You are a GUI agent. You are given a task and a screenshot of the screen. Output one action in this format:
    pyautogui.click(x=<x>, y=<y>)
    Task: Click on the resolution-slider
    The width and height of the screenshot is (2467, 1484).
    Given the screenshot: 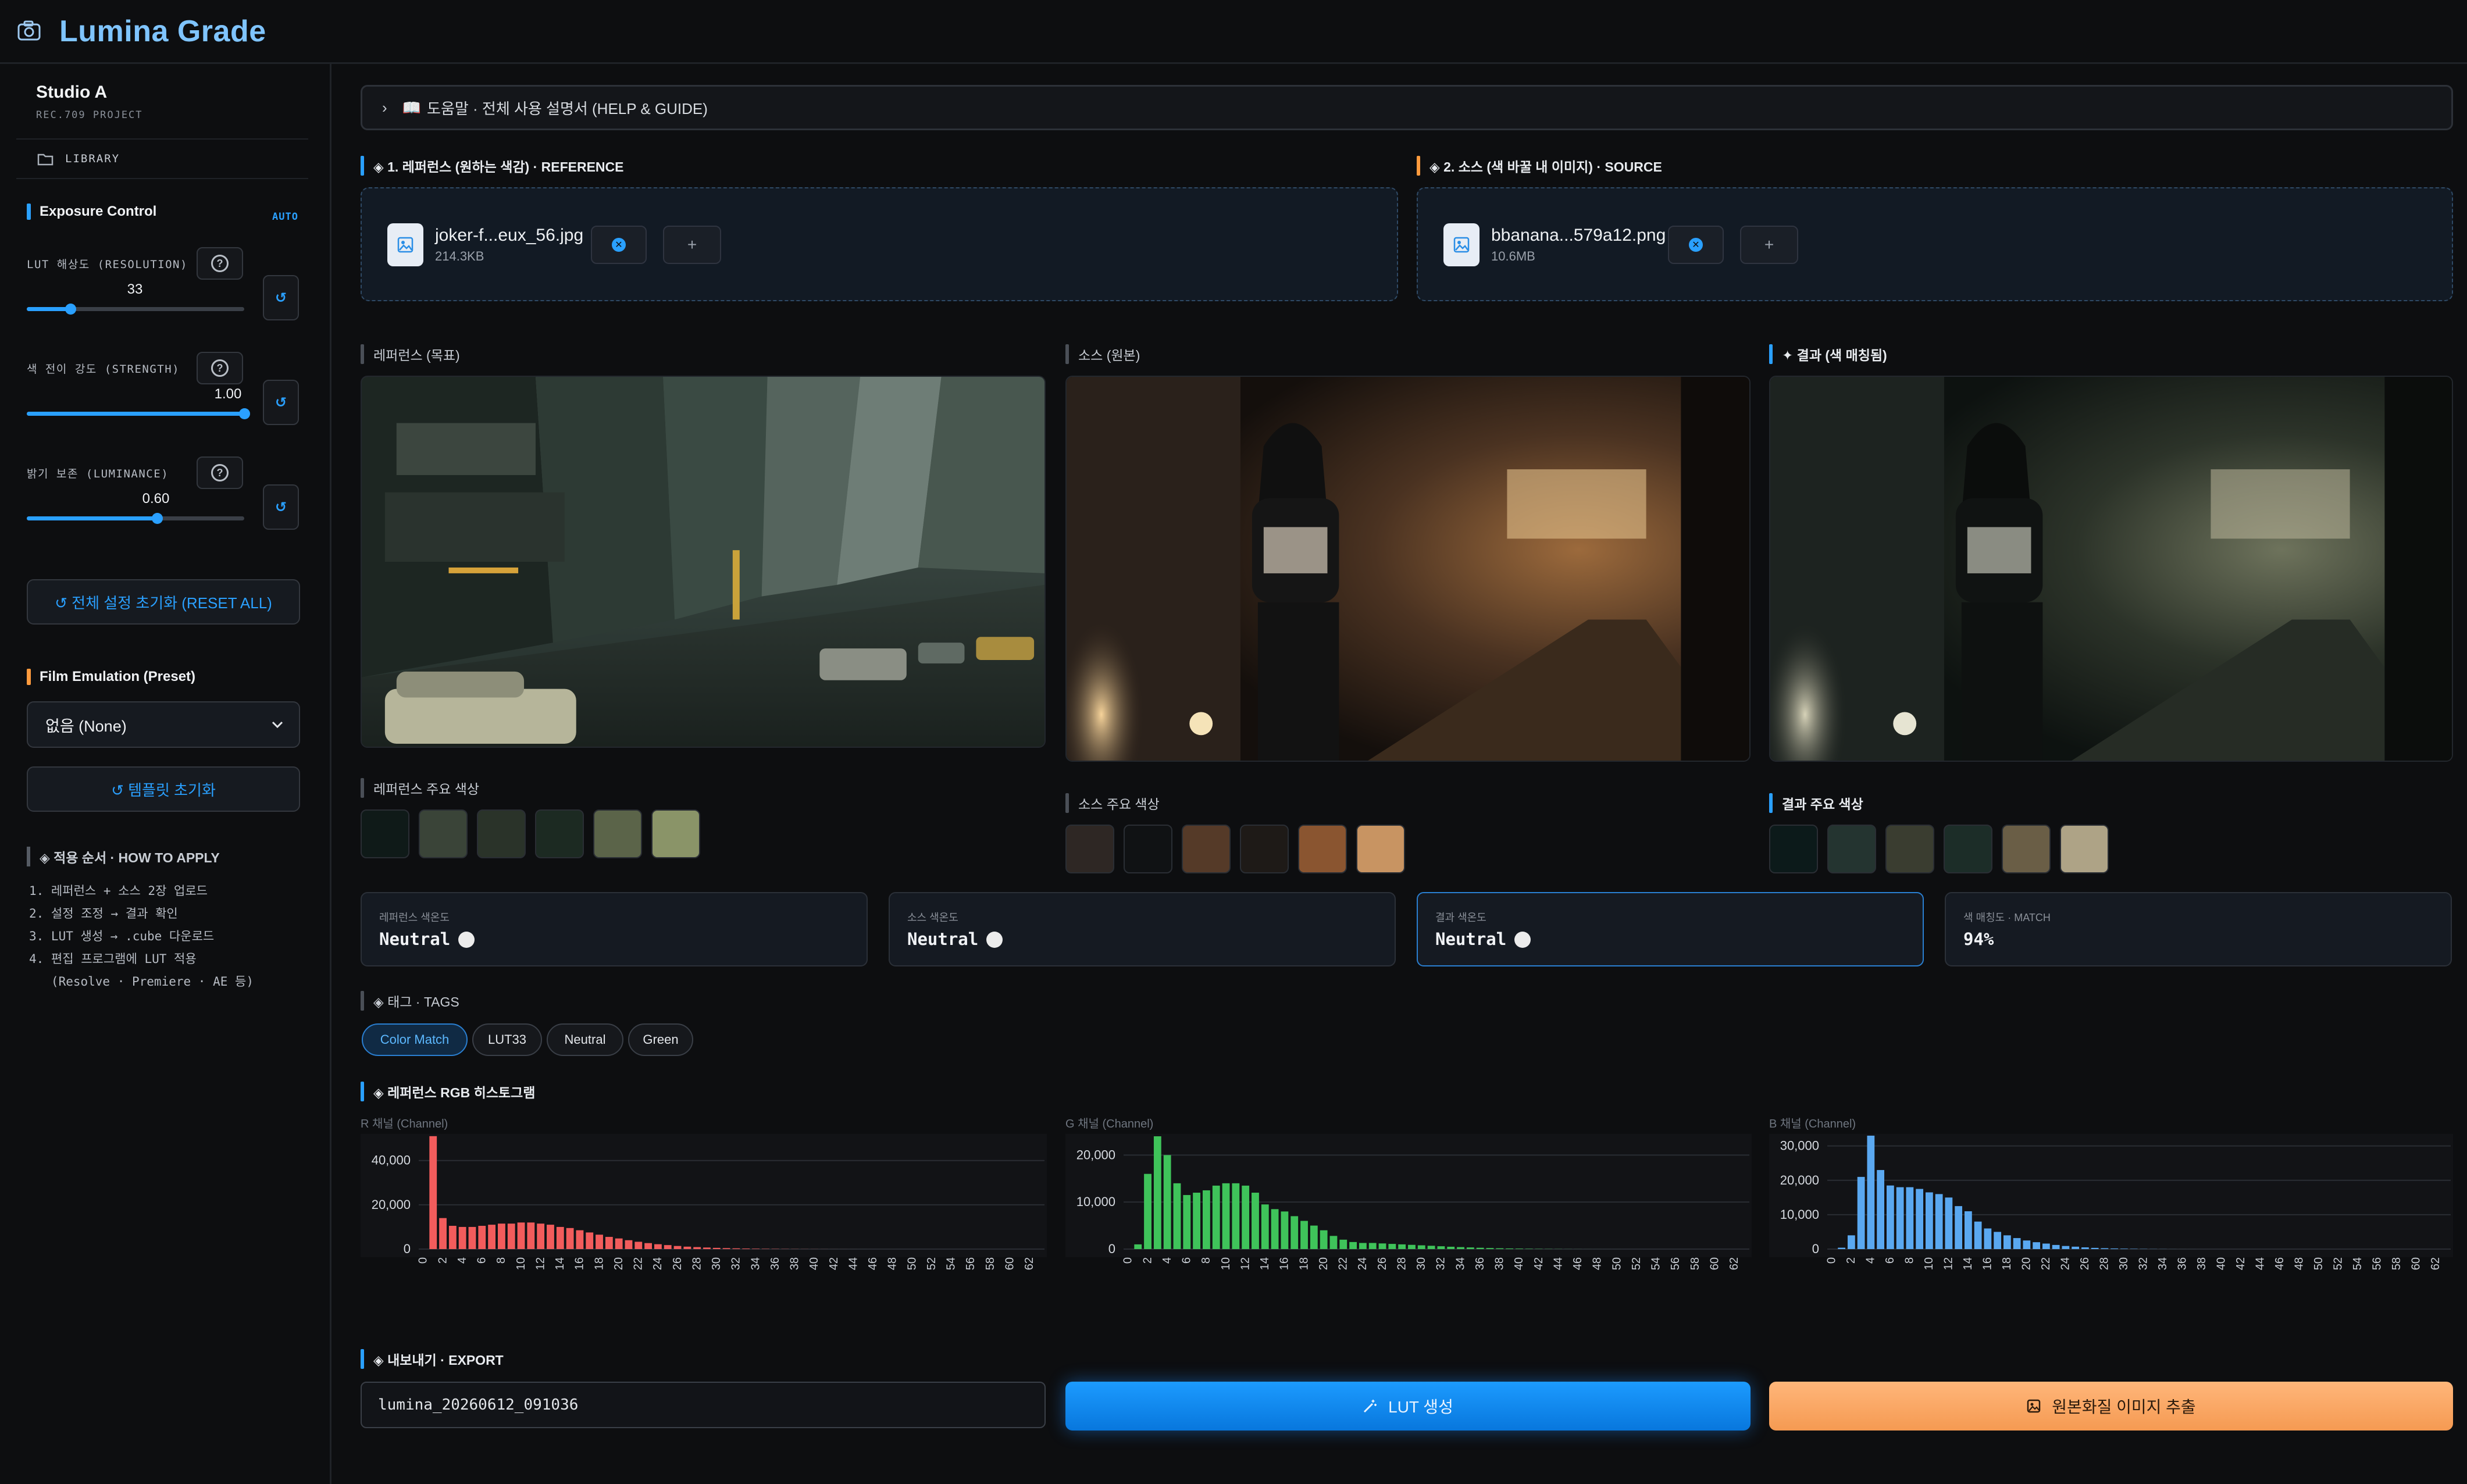 What is the action you would take?
    pyautogui.click(x=135, y=309)
    